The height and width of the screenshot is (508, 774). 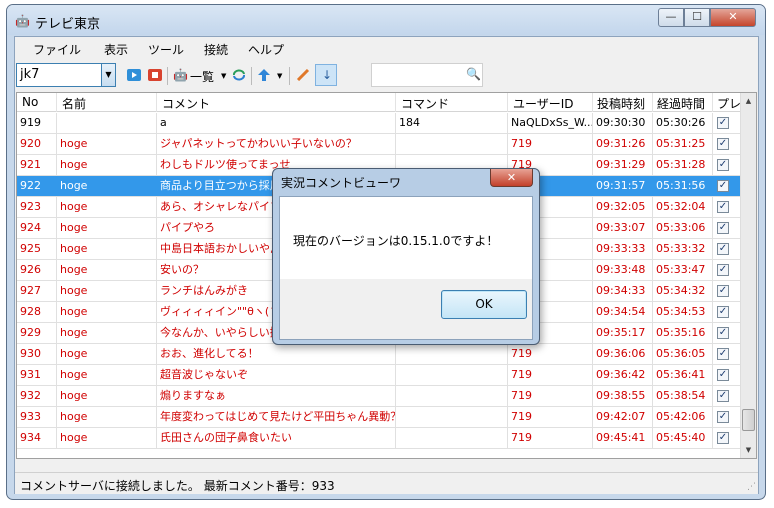 I want to click on cell-elapsed: 05:42:06, so click(x=683, y=417).